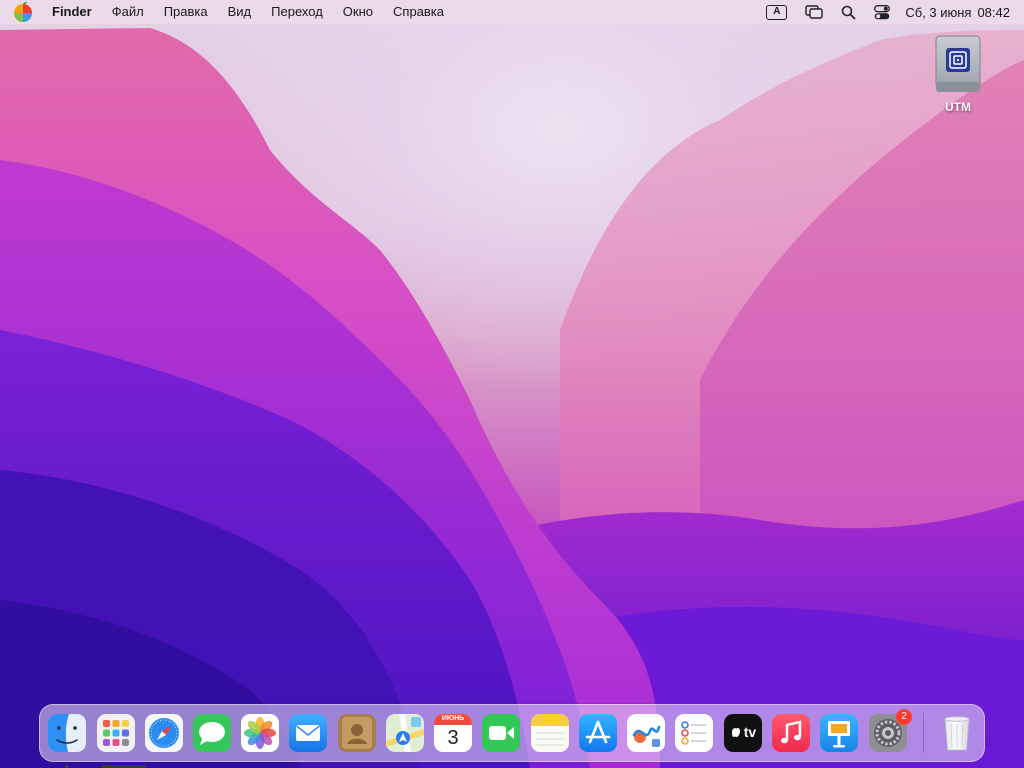 The image size is (1024, 768). What do you see at coordinates (938, 12) in the screenshot?
I see `menu-bar-date: Сб, 3 июня` at bounding box center [938, 12].